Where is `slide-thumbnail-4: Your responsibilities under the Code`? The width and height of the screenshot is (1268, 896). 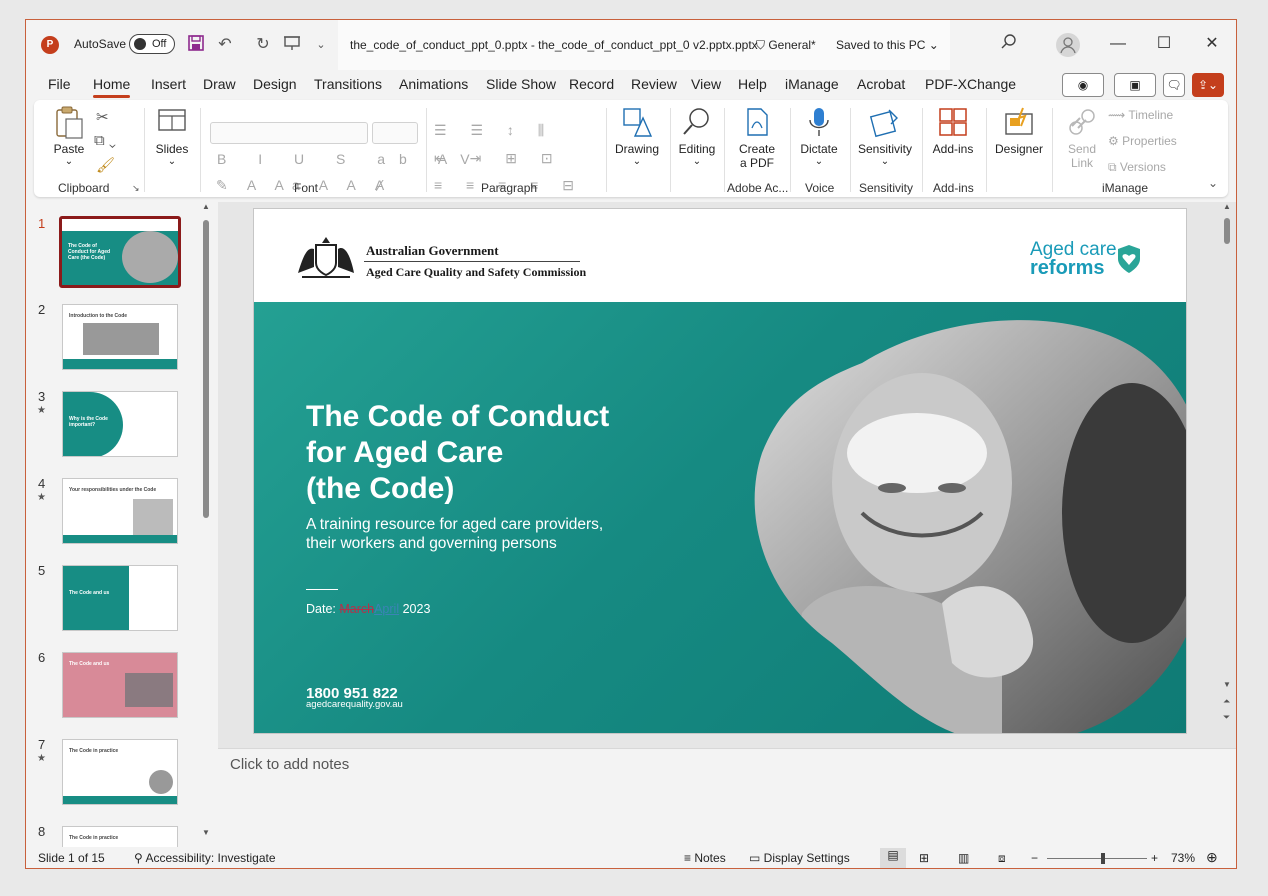
slide-thumbnail-4: Your responsibilities under the Code is located at coordinates (120, 511).